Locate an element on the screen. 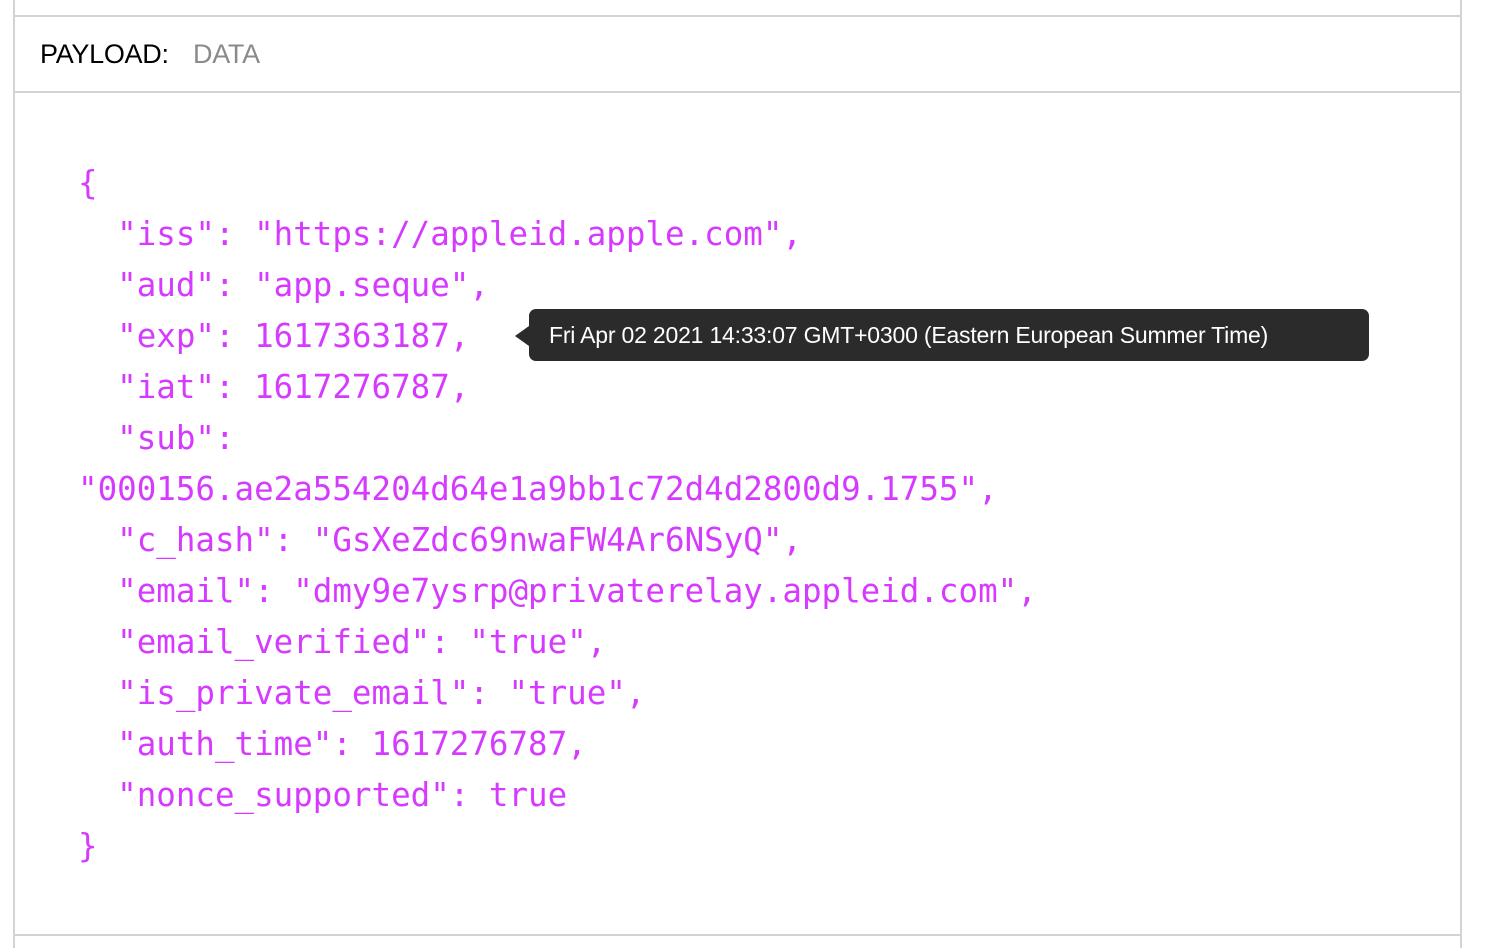 Image resolution: width=1486 pixels, height=948 pixels. code-line: "aud": "app.seque", is located at coordinates (283, 285).